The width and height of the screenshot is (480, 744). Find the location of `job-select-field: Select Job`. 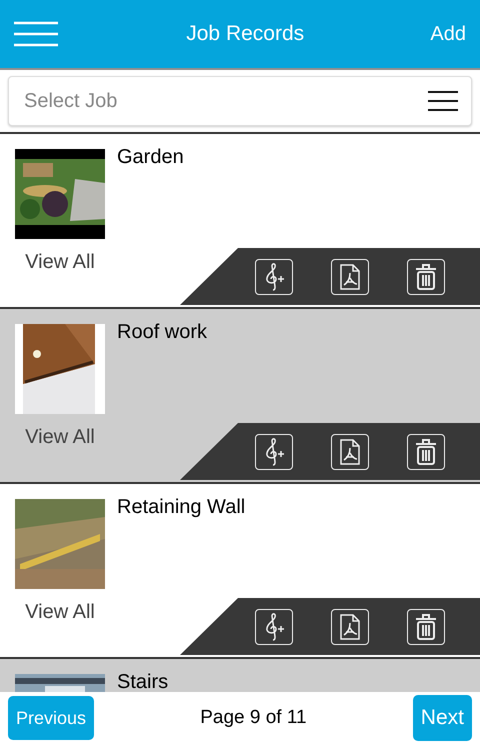

job-select-field: Select Job is located at coordinates (240, 101).